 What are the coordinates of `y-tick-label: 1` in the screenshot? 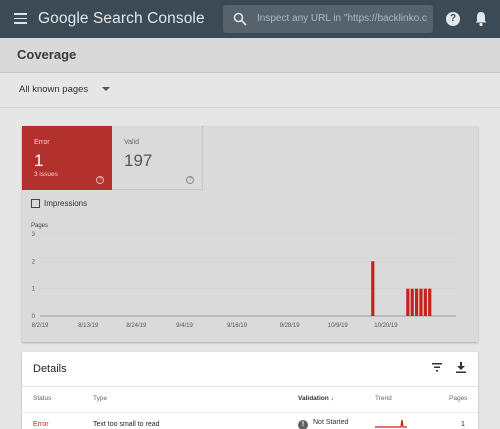 It's located at (34, 290).